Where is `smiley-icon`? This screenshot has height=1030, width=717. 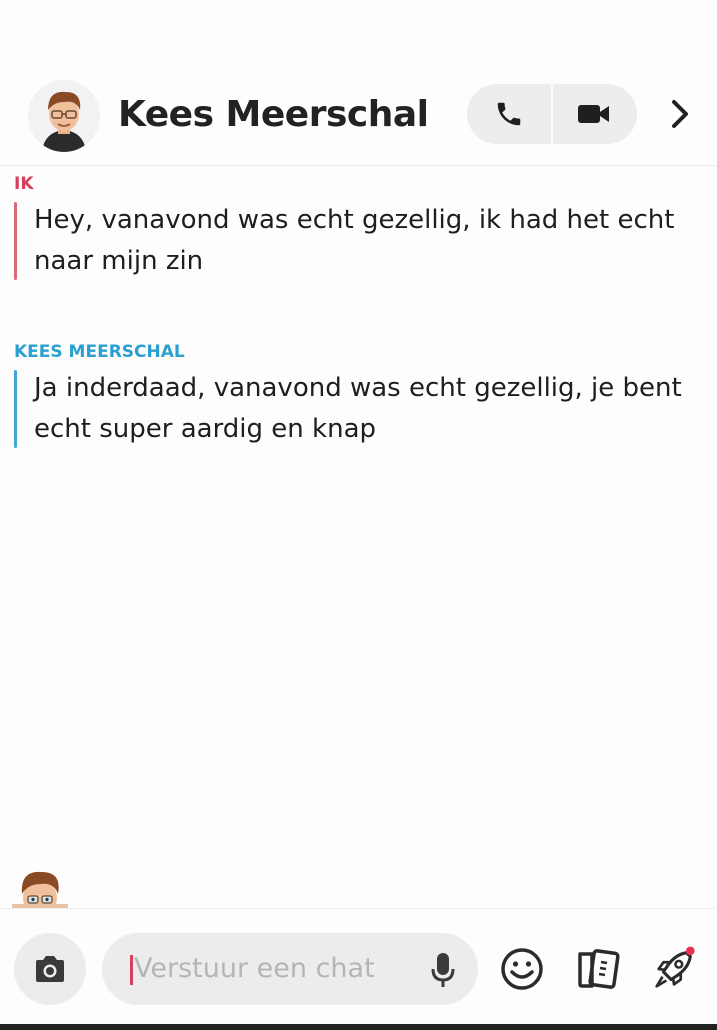
smiley-icon is located at coordinates (522, 969).